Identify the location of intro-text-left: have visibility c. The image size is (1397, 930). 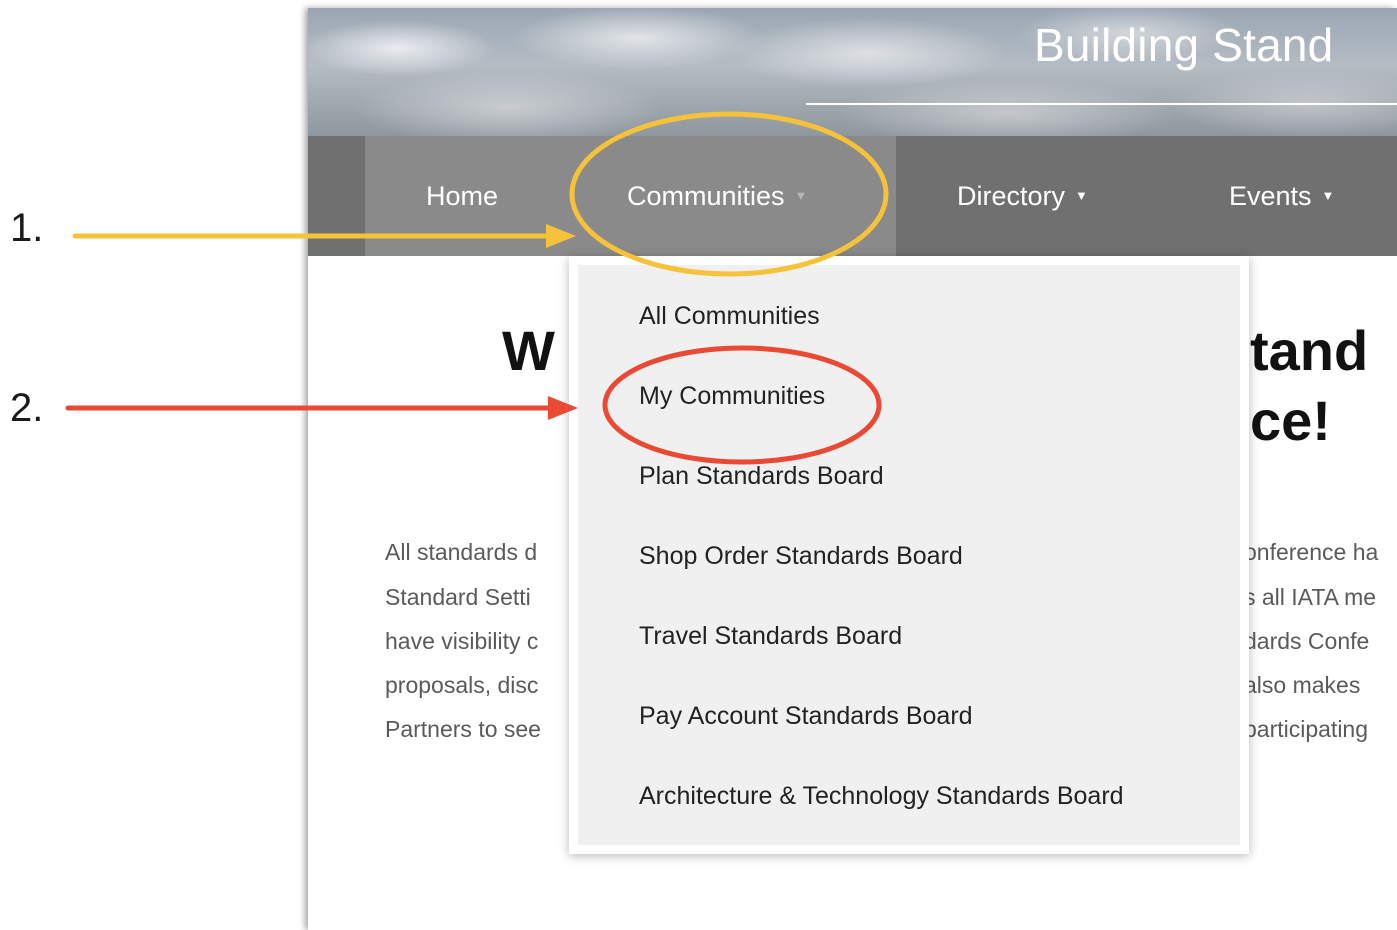
(462, 641).